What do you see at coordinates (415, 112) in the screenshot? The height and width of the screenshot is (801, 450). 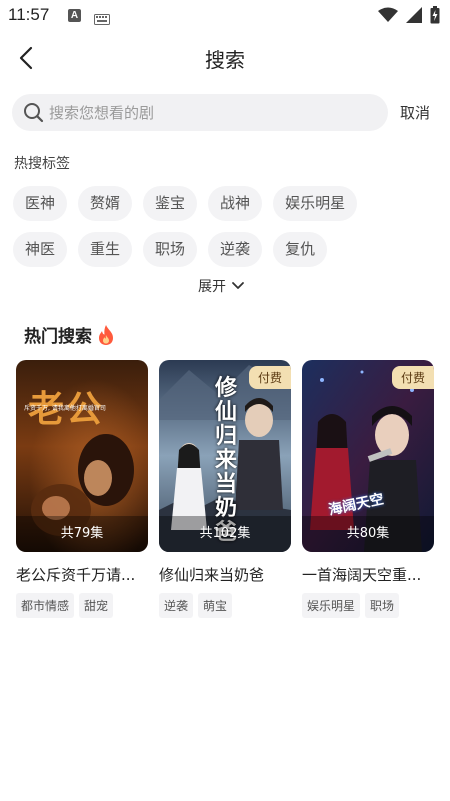 I see `cancel-button: 取消` at bounding box center [415, 112].